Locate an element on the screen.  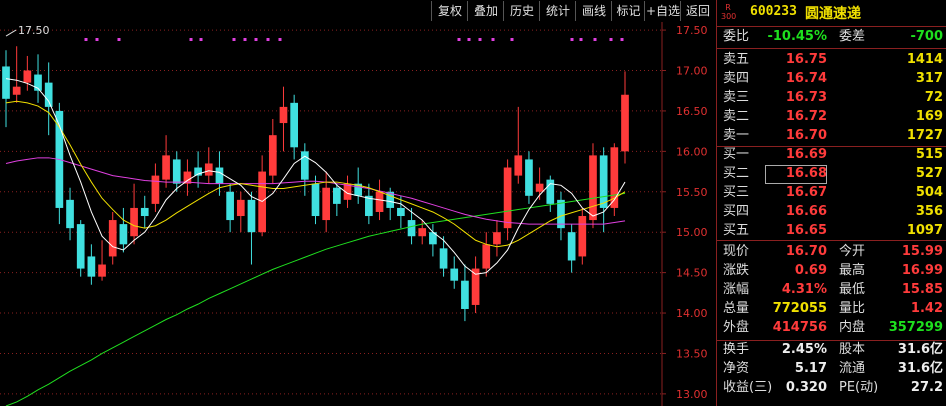
fund-value-2: 31.6亿 is located at coordinates (920, 349).